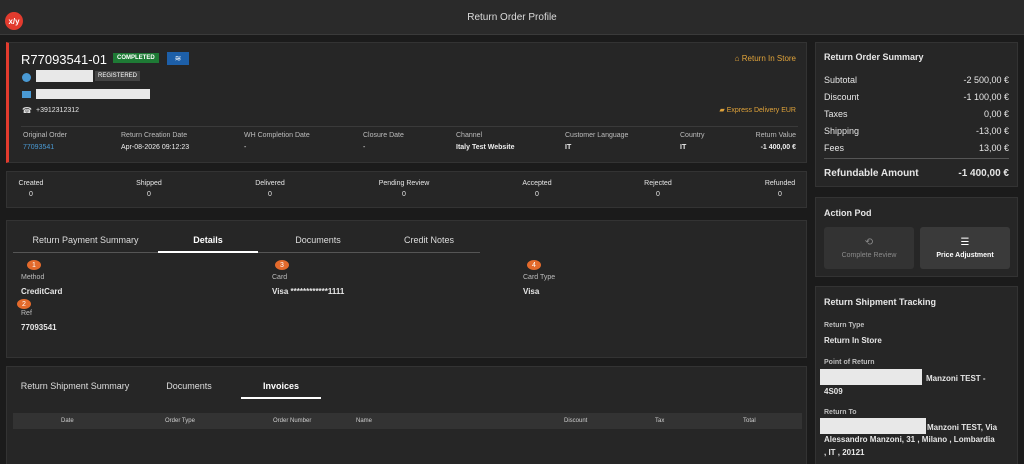  Describe the element at coordinates (539, 277) in the screenshot. I see `field-label-card-type: Card Type` at that location.